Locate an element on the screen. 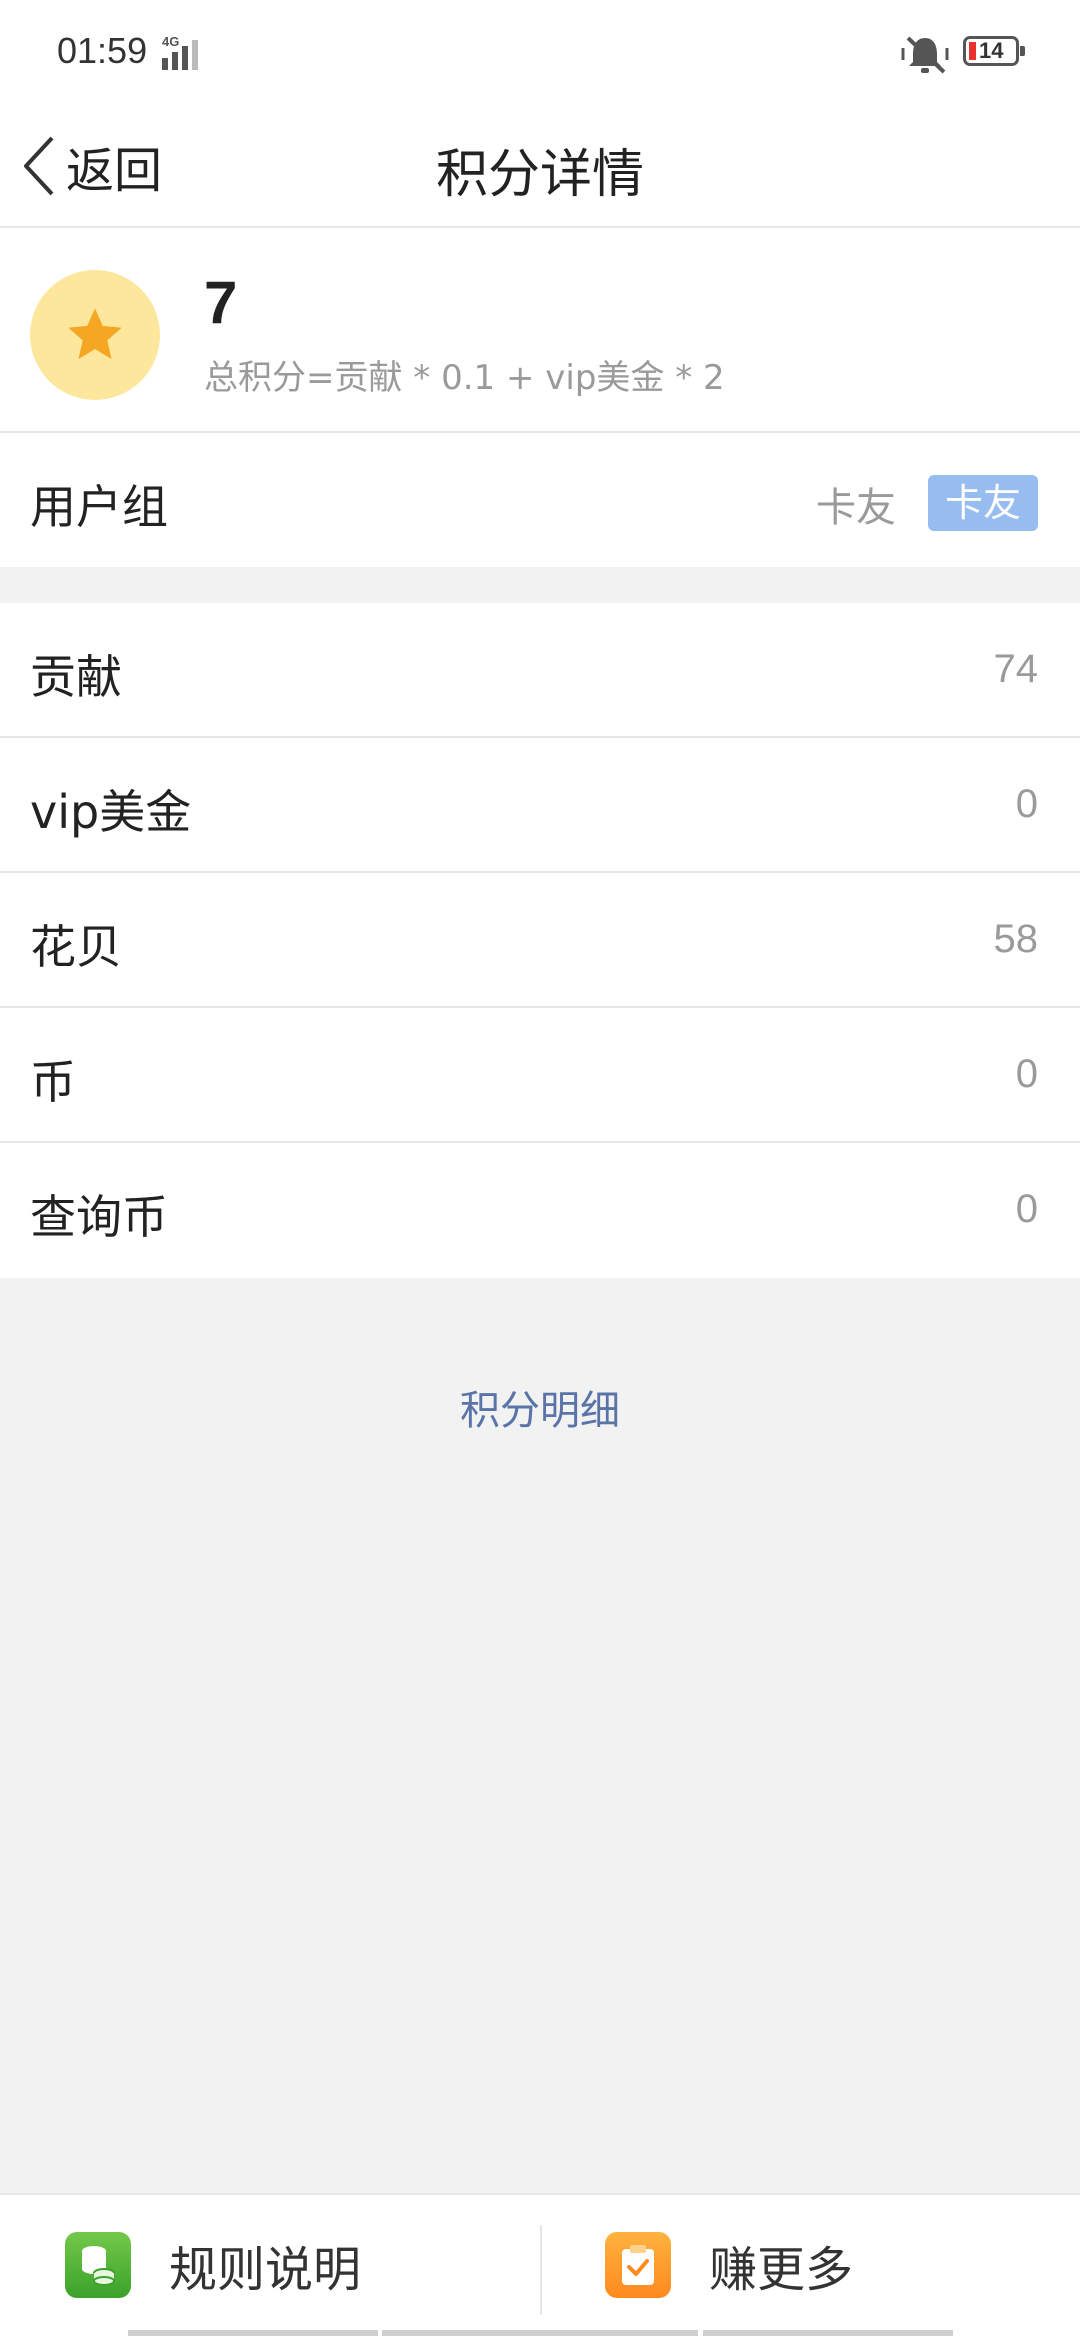  earn-more-button: 赚更多 is located at coordinates (729, 2265).